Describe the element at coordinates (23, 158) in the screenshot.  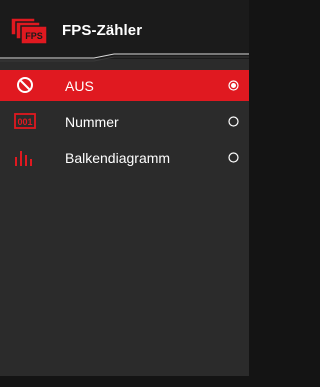
I see `bar-chart-icon` at that location.